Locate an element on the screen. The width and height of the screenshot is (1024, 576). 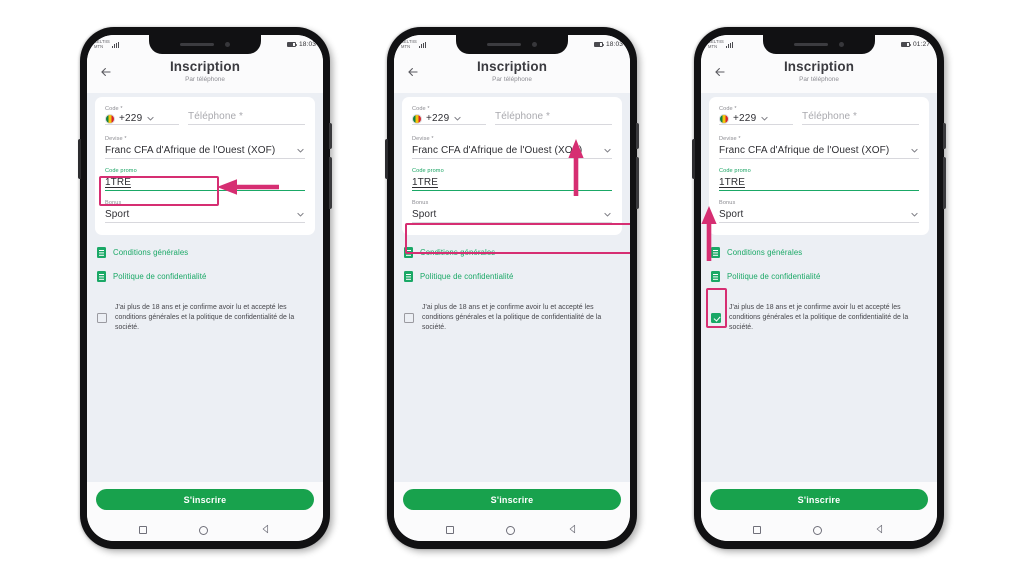
promo-code-field: Code promo 1TRE is located at coordinates (819, 179).